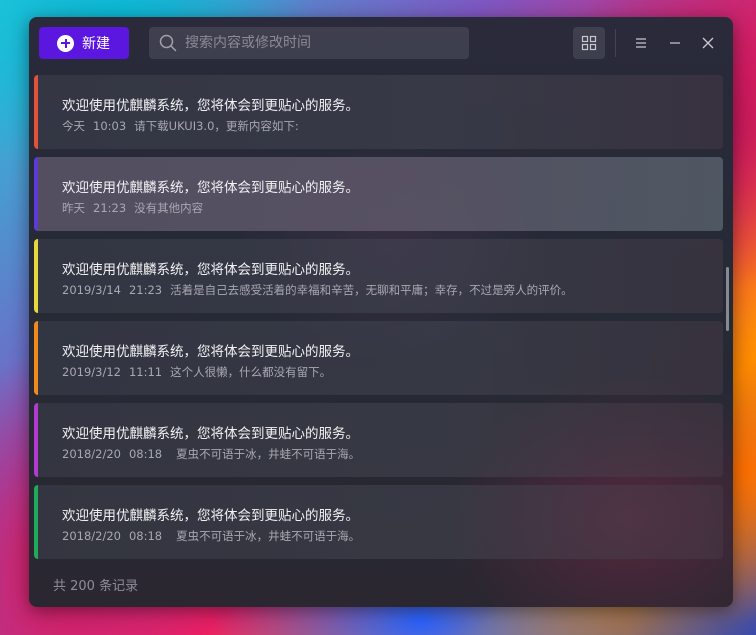  I want to click on note-preview: 没有其他内容, so click(169, 208).